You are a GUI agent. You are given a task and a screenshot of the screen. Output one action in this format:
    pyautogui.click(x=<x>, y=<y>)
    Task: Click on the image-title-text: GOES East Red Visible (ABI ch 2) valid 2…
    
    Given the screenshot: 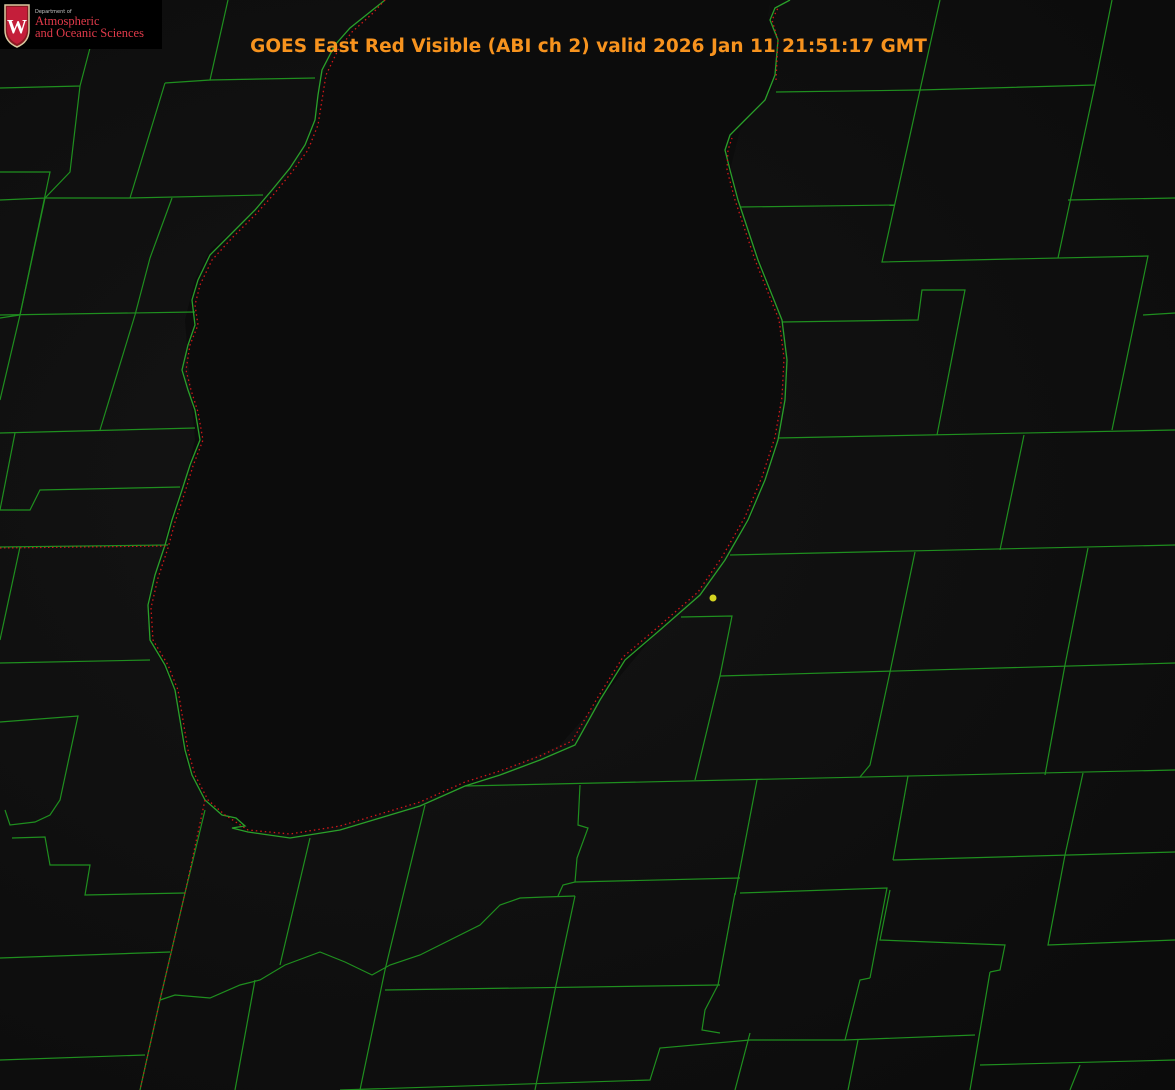 What is the action you would take?
    pyautogui.click(x=588, y=46)
    